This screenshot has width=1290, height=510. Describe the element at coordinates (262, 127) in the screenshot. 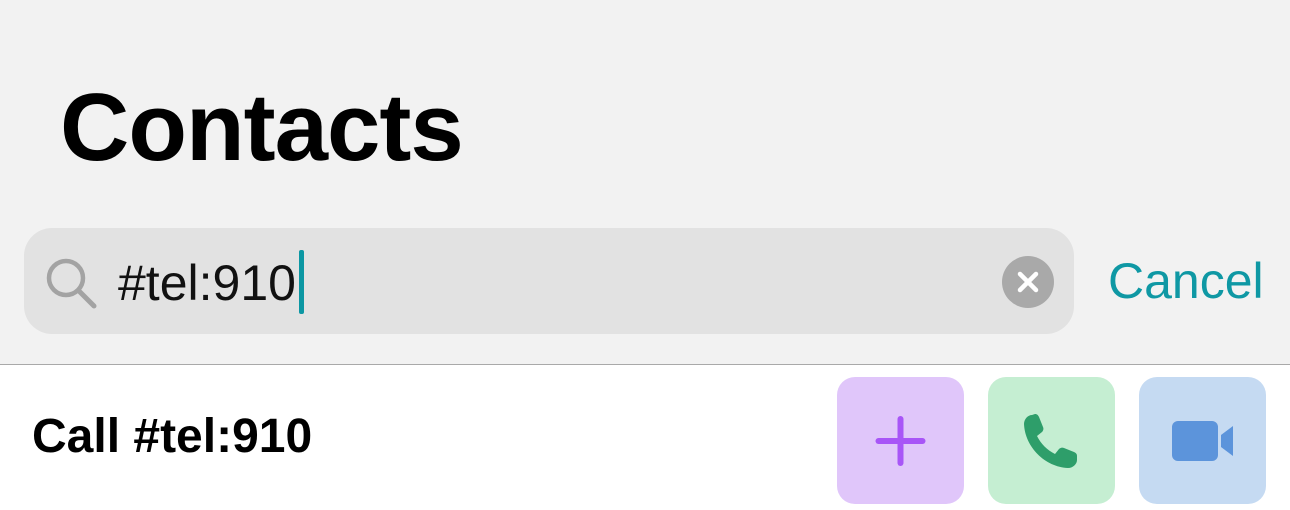

I see `page-title: Contacts` at that location.